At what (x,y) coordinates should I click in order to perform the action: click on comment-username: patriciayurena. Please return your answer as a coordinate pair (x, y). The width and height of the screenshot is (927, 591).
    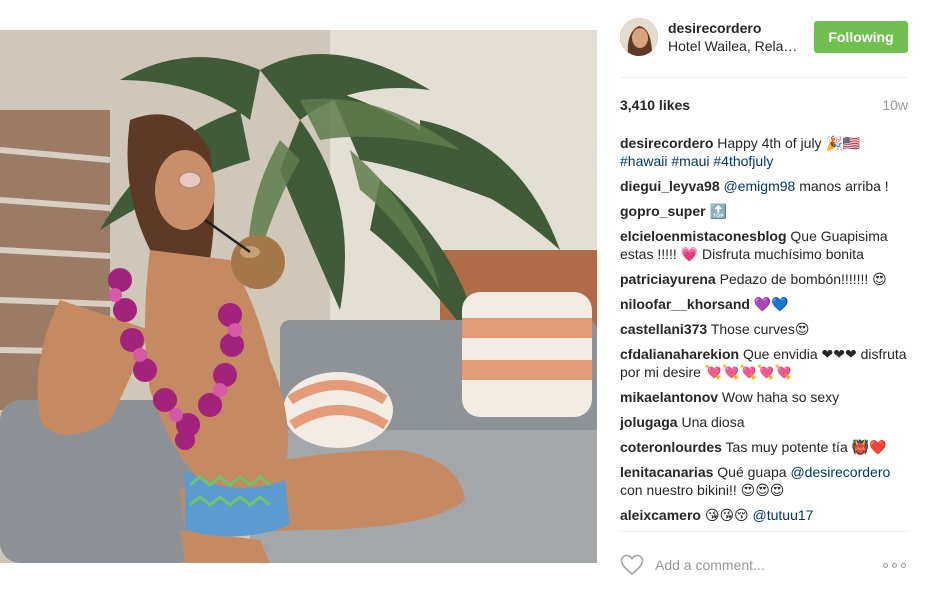
    Looking at the image, I should click on (668, 279).